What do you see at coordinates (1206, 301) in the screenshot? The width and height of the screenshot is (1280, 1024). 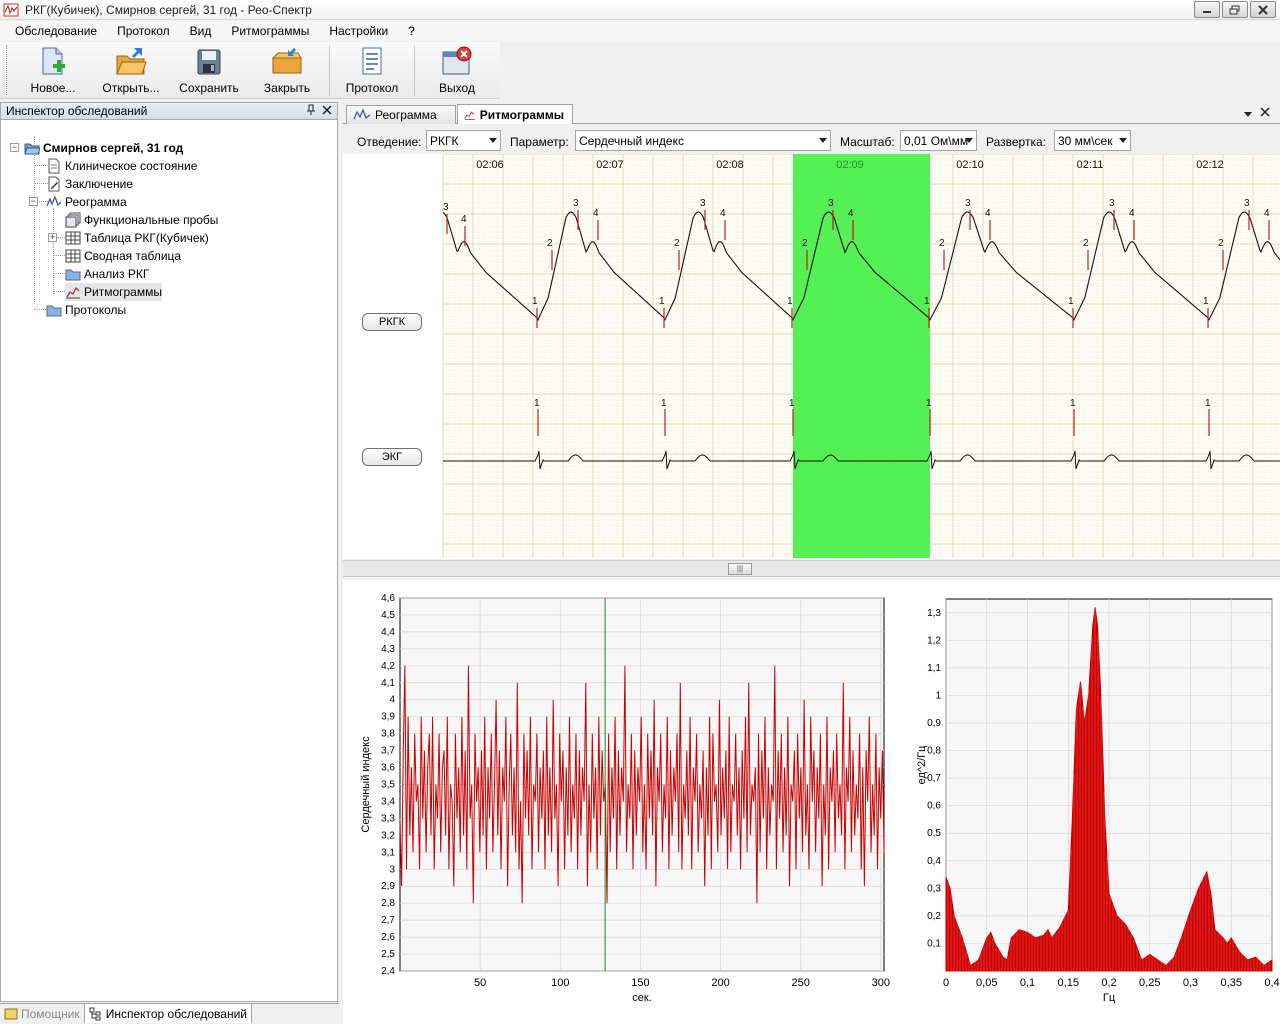 I see `rkgk-point-label: 1` at bounding box center [1206, 301].